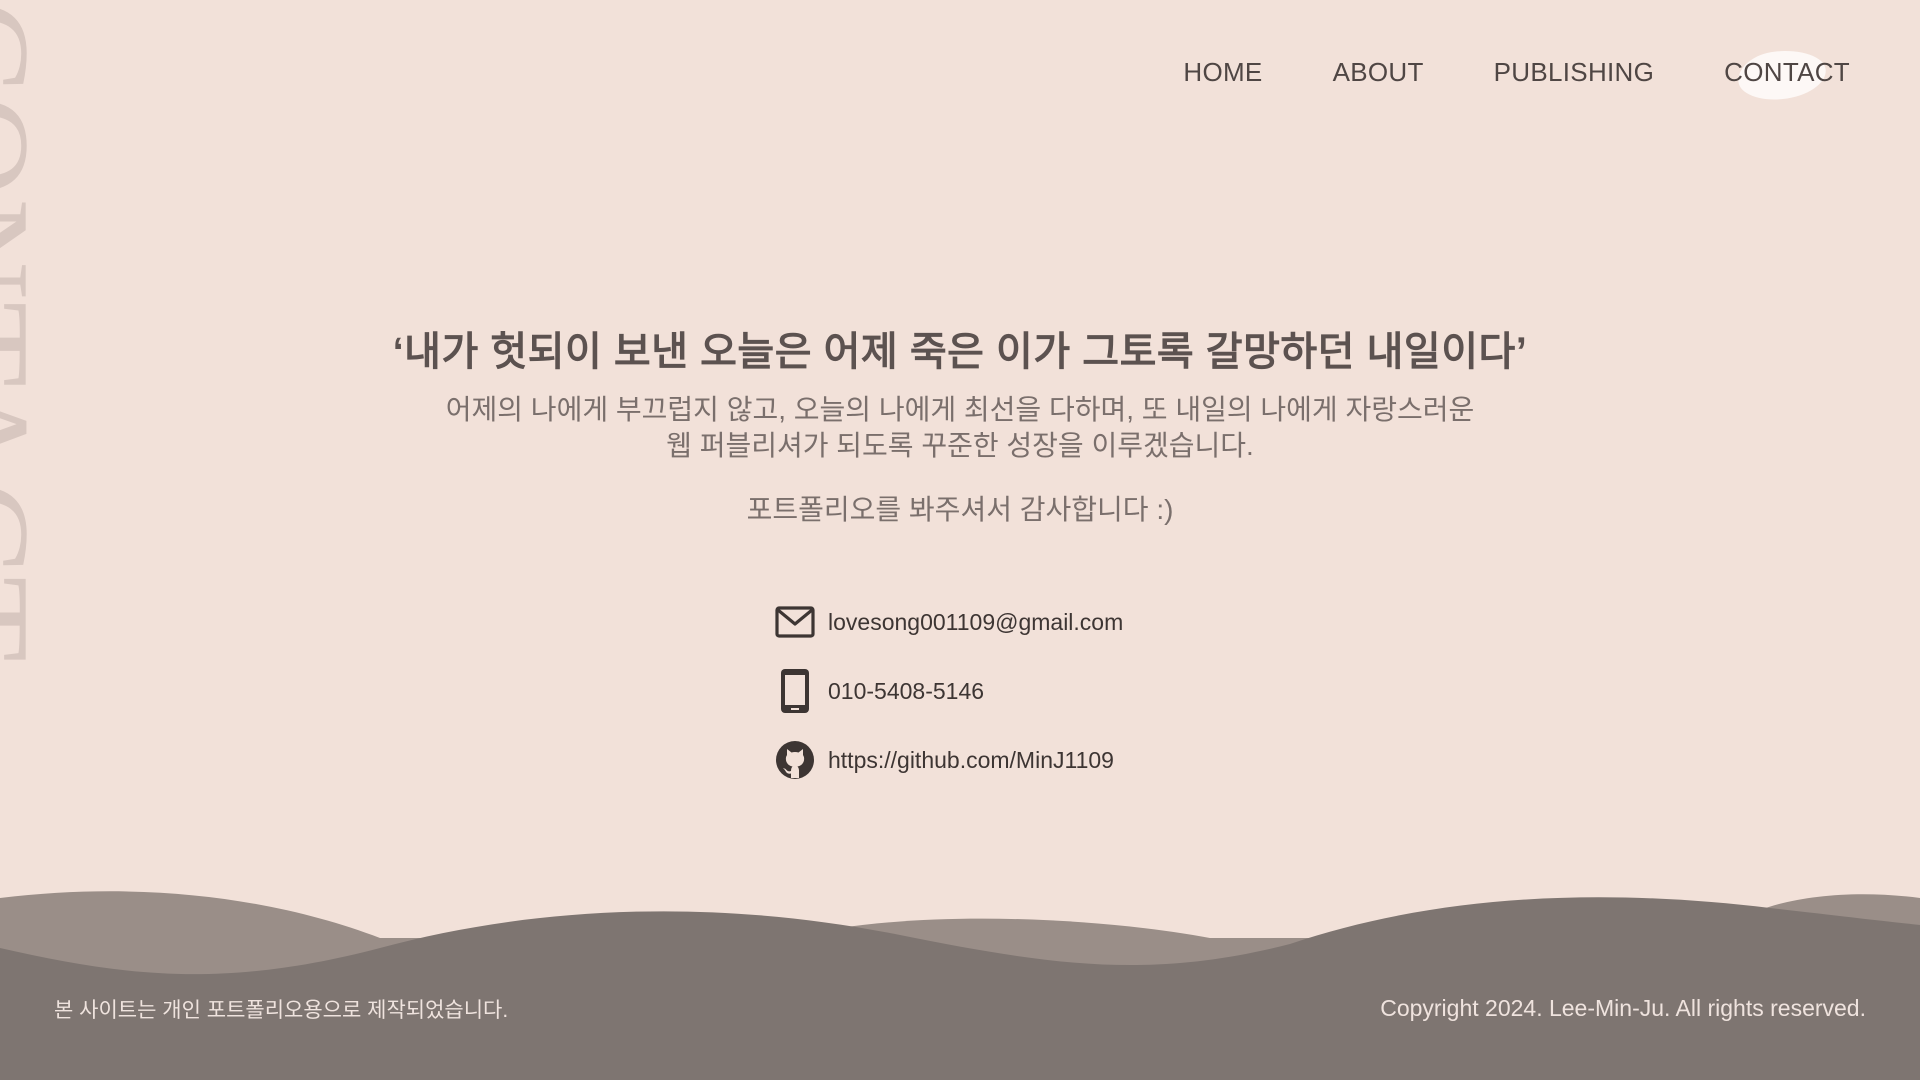  I want to click on contact-phone-text: 010-5408-5146, so click(906, 690).